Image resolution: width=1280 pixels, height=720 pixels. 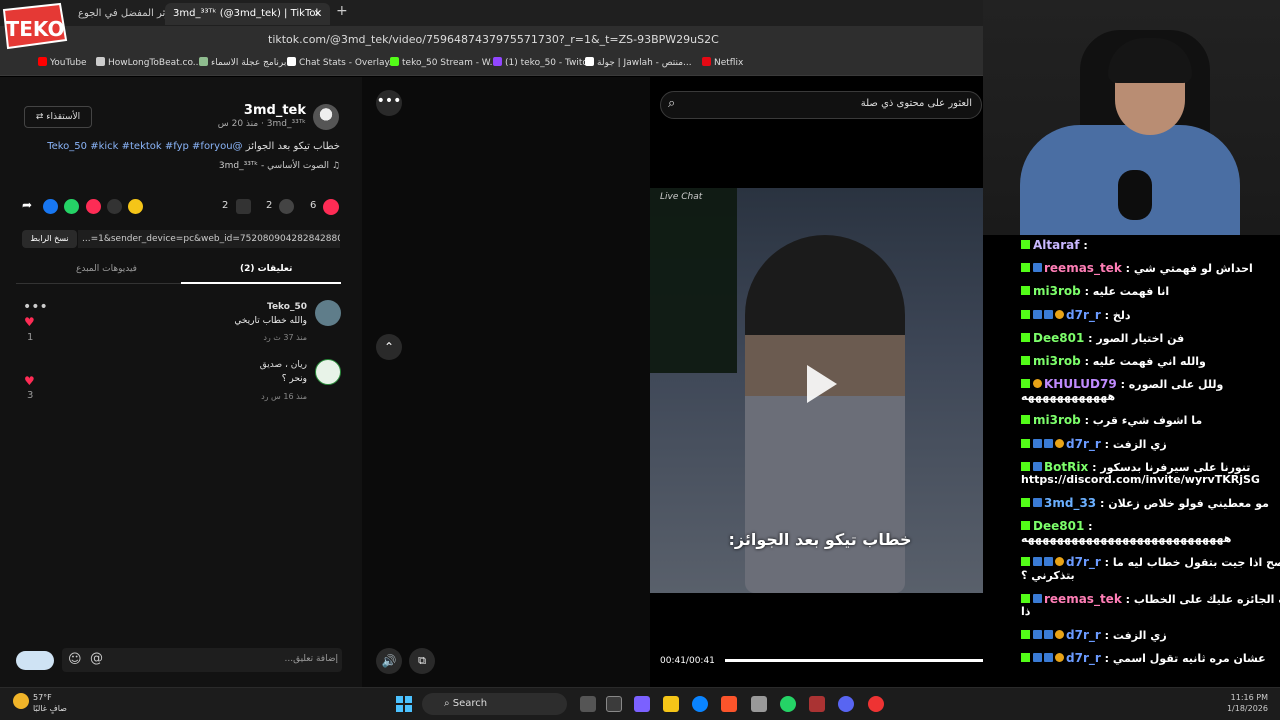 I want to click on task-view-icon, so click(x=588, y=704).